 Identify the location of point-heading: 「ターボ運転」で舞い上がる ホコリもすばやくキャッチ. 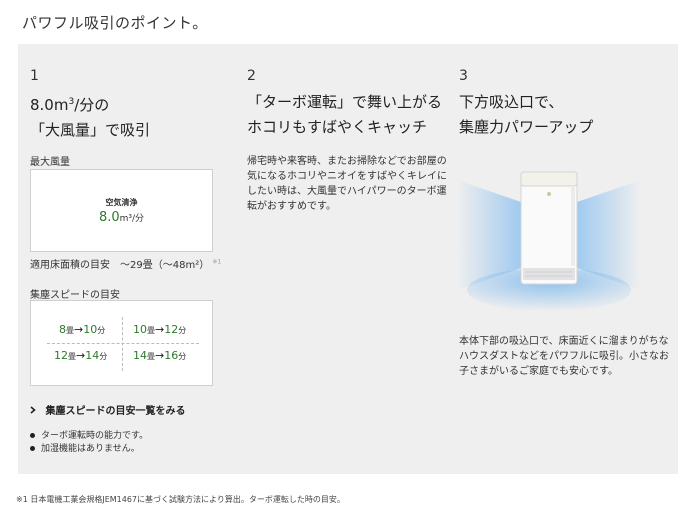
(347, 115).